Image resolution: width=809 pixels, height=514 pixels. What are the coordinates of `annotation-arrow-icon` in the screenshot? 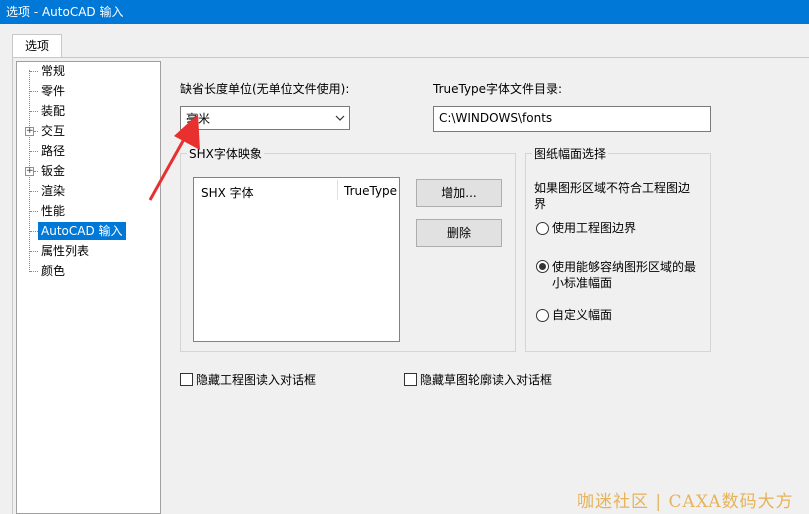 It's located at (174, 157).